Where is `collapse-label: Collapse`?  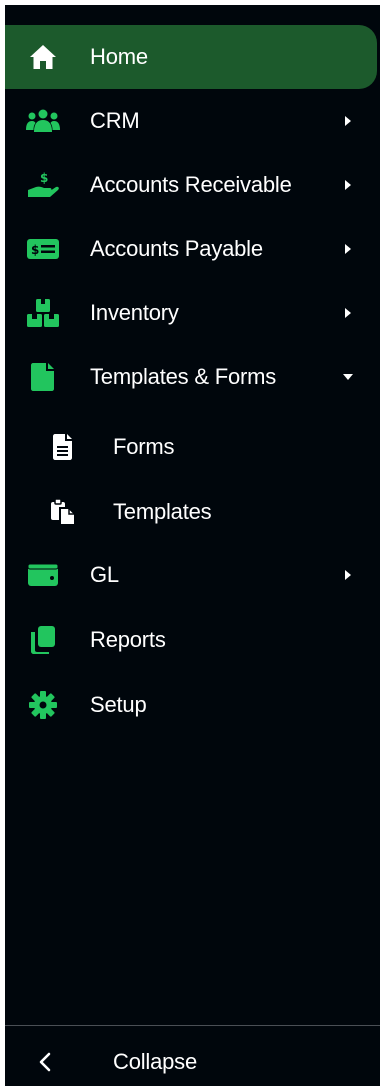
collapse-label: Collapse is located at coordinates (155, 1061).